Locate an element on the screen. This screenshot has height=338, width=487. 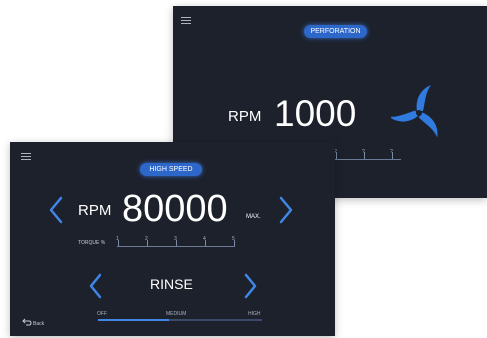
mode-name: RINSE is located at coordinates (171, 284).